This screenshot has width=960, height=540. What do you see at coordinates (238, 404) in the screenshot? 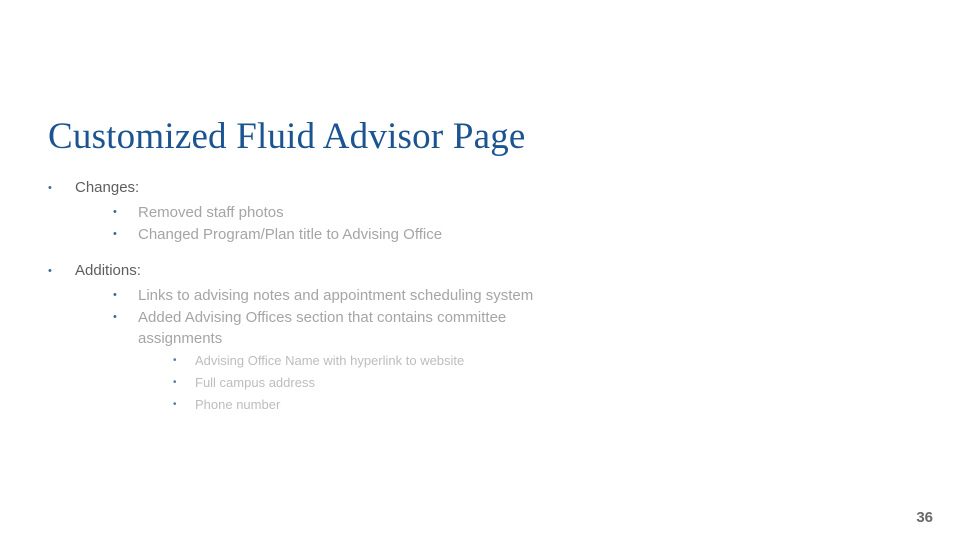
I see `list-item-label: Phone number` at bounding box center [238, 404].